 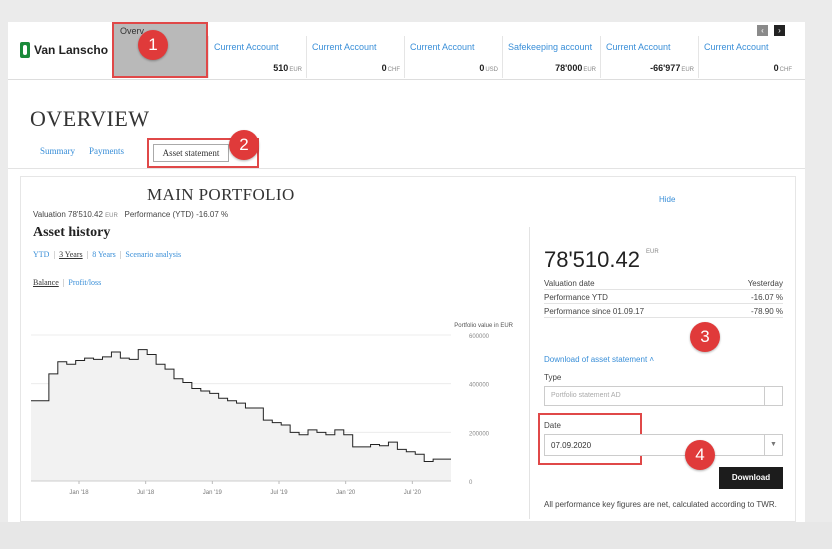 What do you see at coordinates (751, 478) in the screenshot?
I see `download-button: Download` at bounding box center [751, 478].